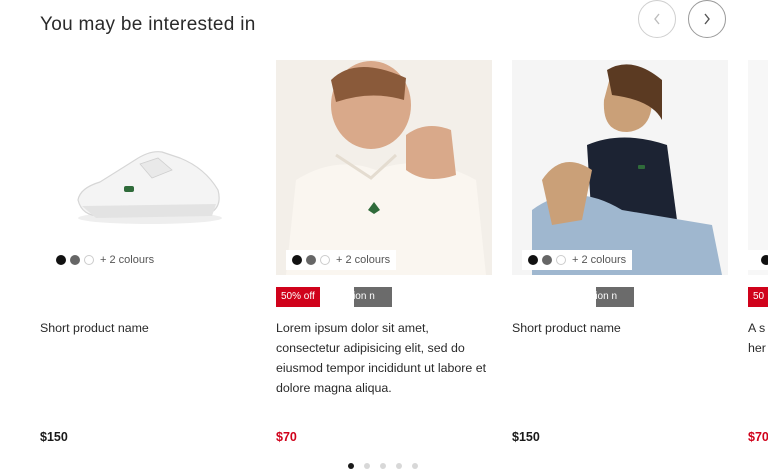  I want to click on sale-badge: 50% off, so click(298, 297).